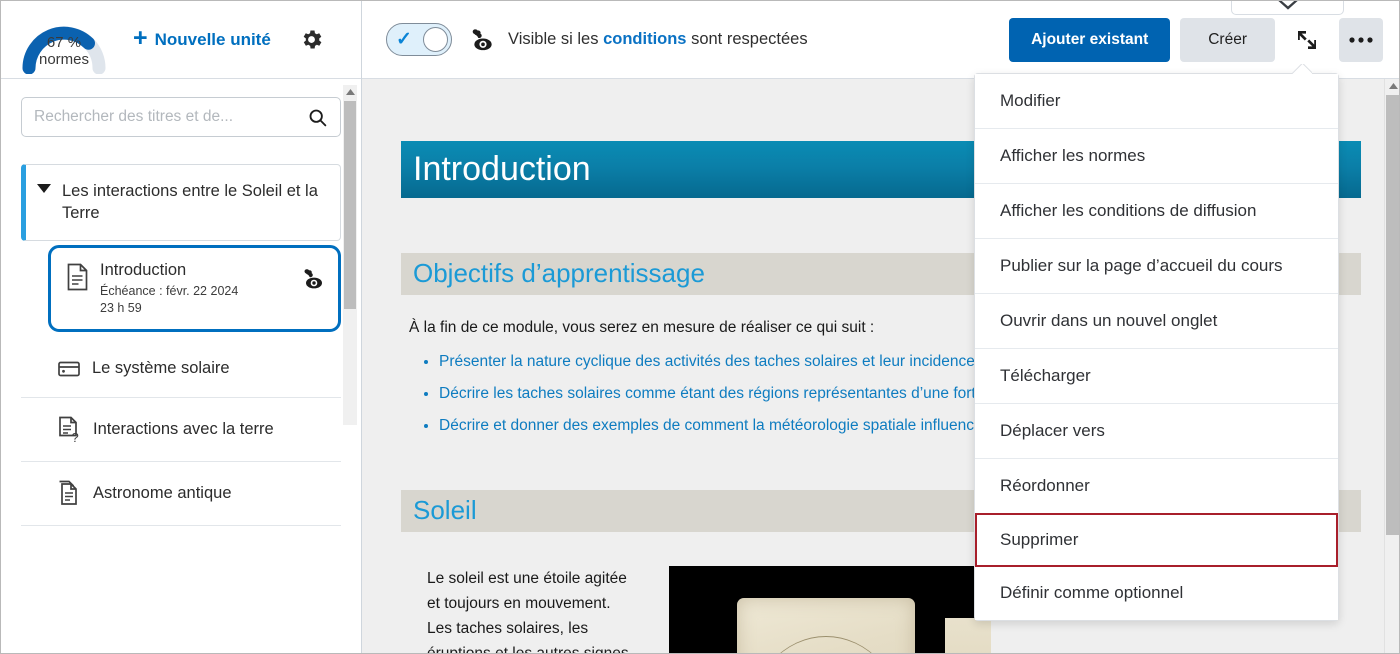  What do you see at coordinates (1156, 486) in the screenshot?
I see `menu-item-reordonner: Réordonner` at bounding box center [1156, 486].